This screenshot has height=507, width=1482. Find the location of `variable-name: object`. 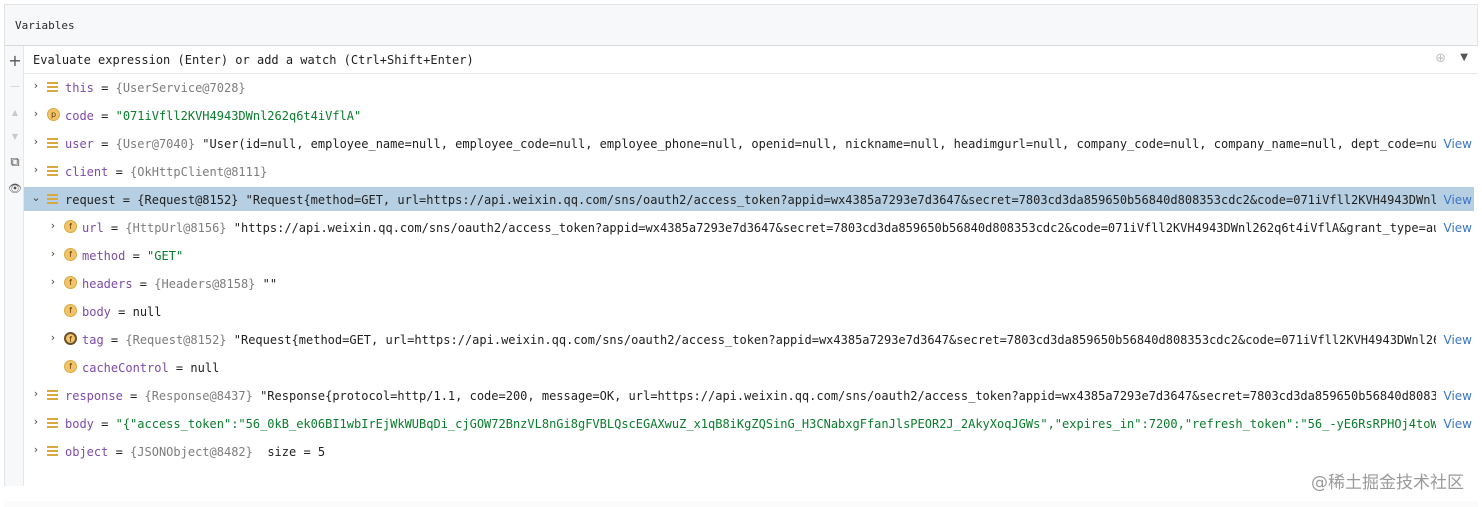

variable-name: object is located at coordinates (87, 452).